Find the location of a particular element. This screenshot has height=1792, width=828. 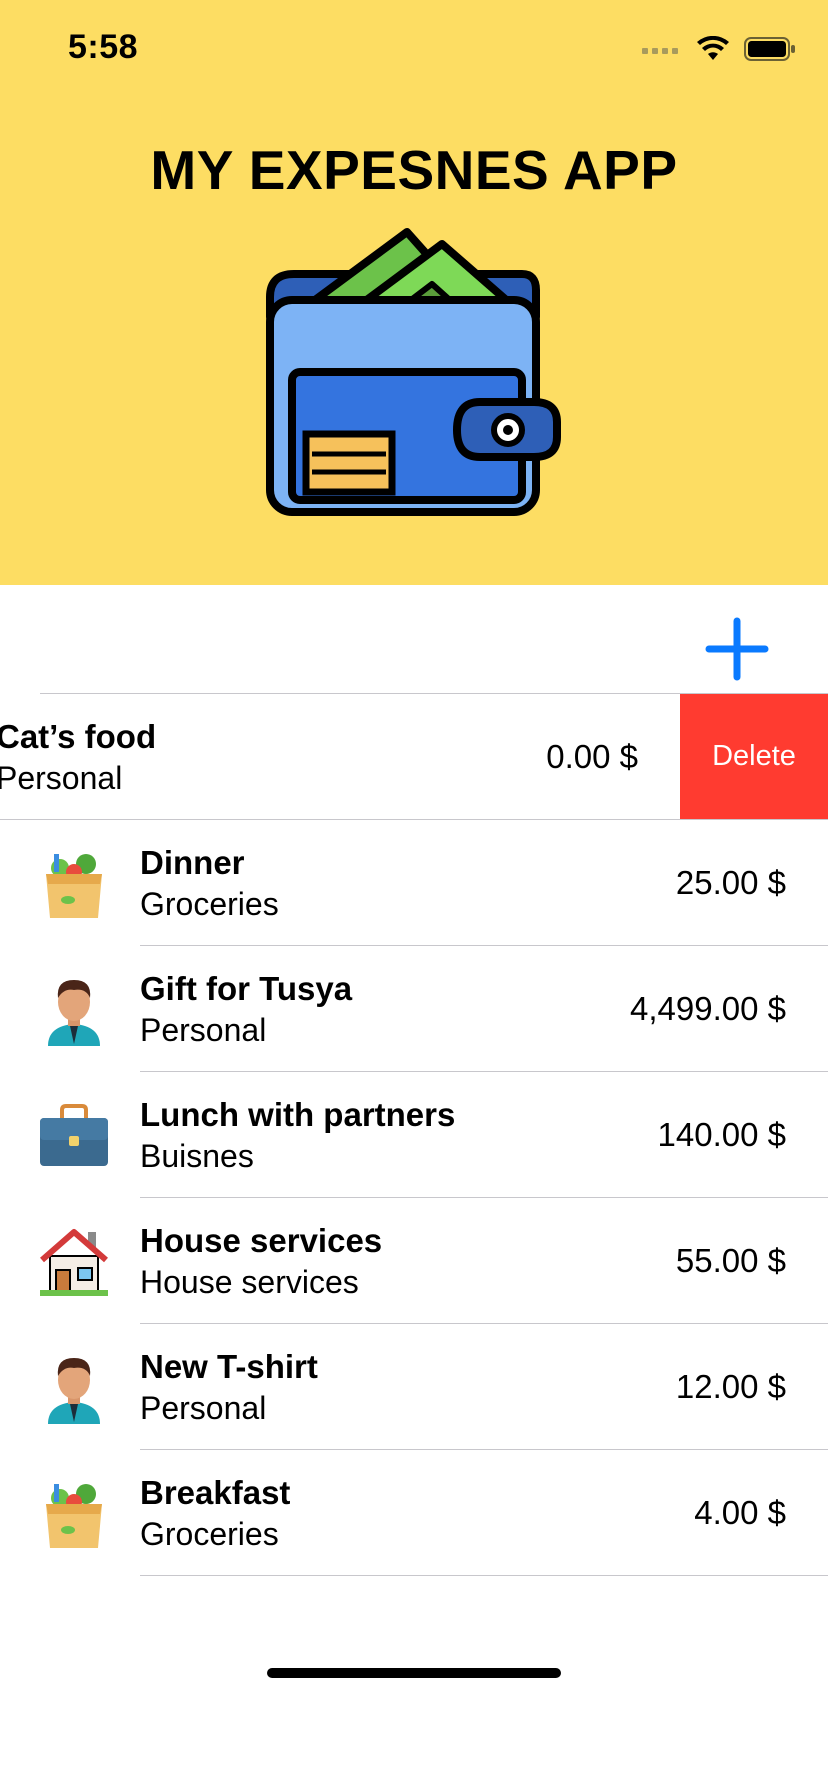

expense-amount: 55.00 $ is located at coordinates (730, 1260).